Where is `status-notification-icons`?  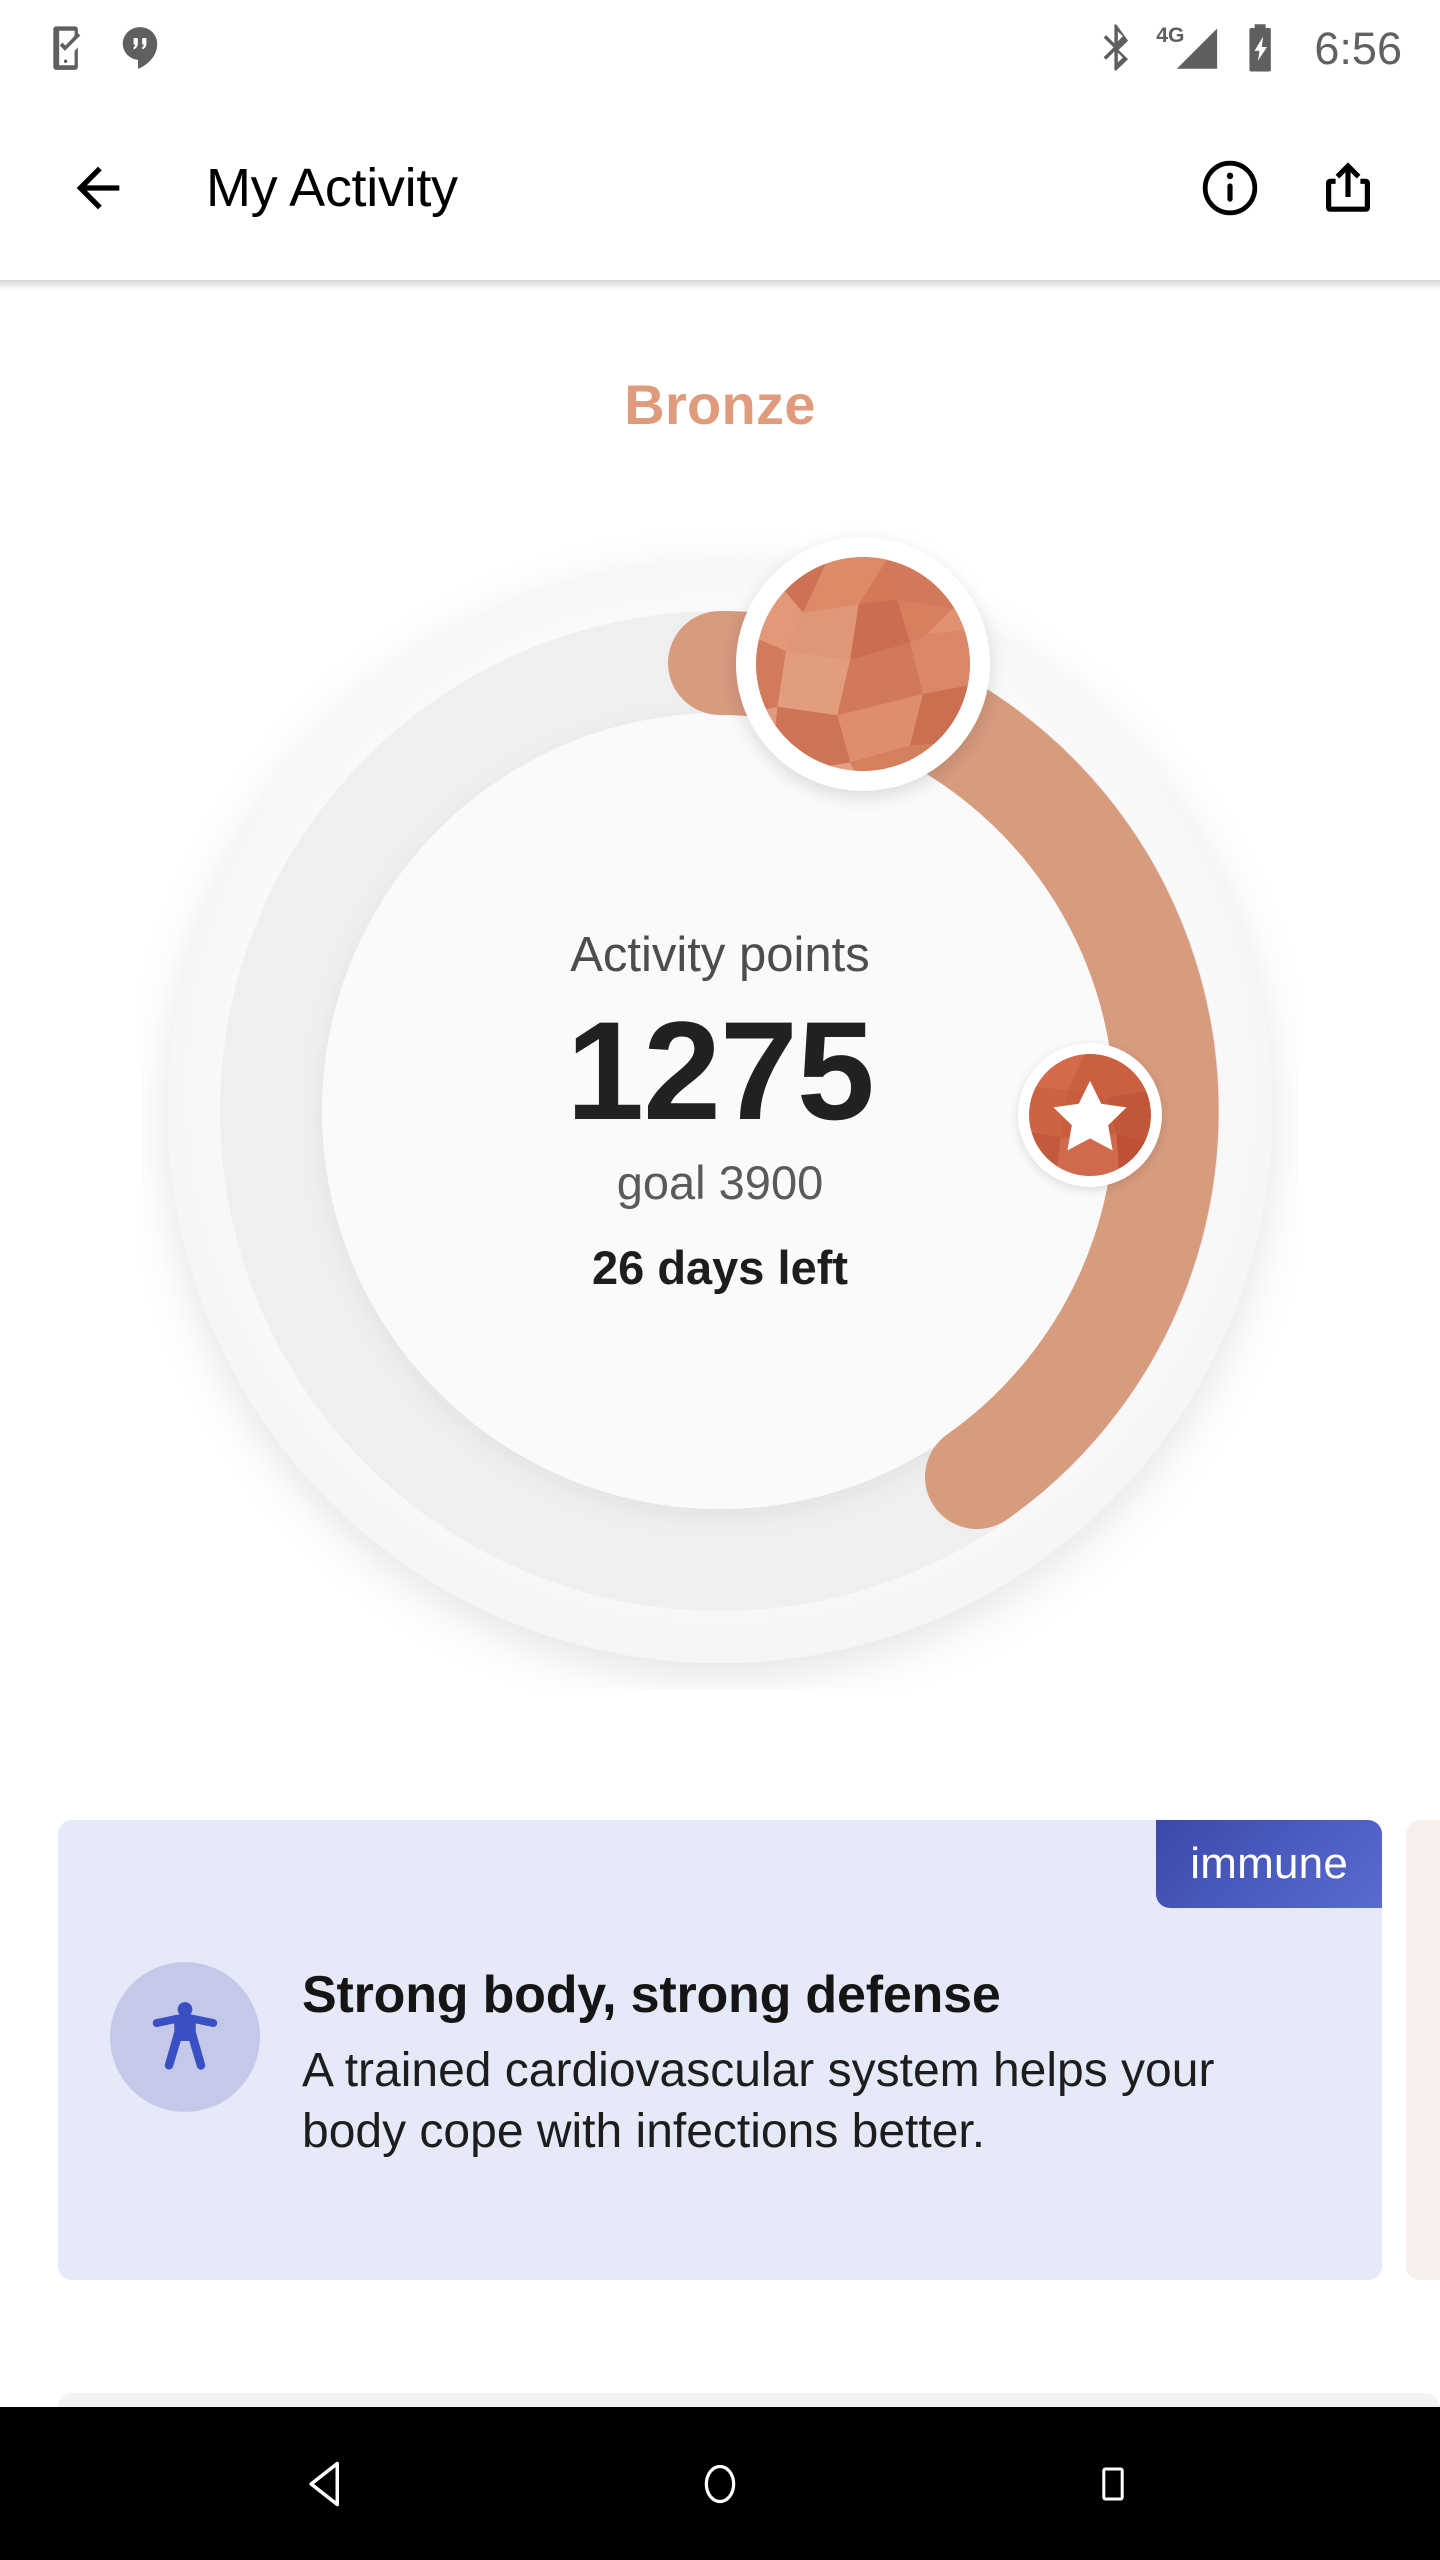 status-notification-icons is located at coordinates (105, 48).